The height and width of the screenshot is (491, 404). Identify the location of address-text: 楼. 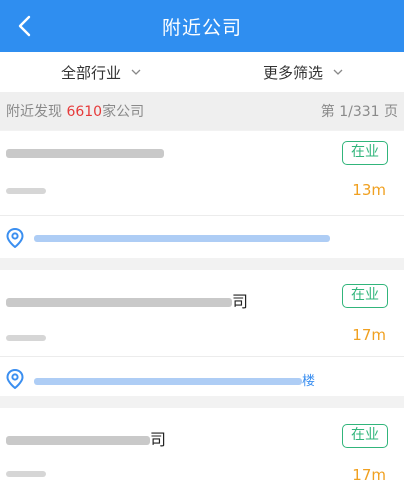
(174, 379).